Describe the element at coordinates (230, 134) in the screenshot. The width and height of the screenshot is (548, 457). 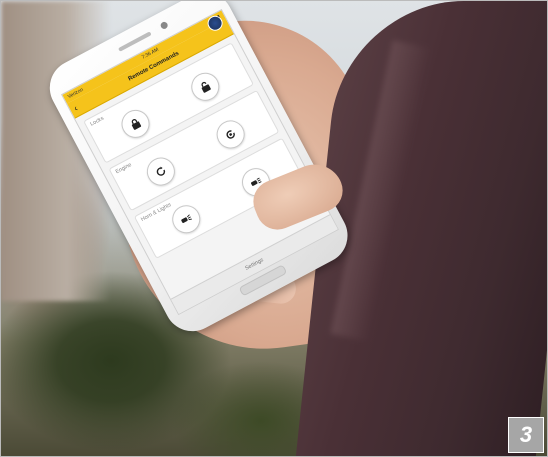
I see `engine-stop-icon` at that location.